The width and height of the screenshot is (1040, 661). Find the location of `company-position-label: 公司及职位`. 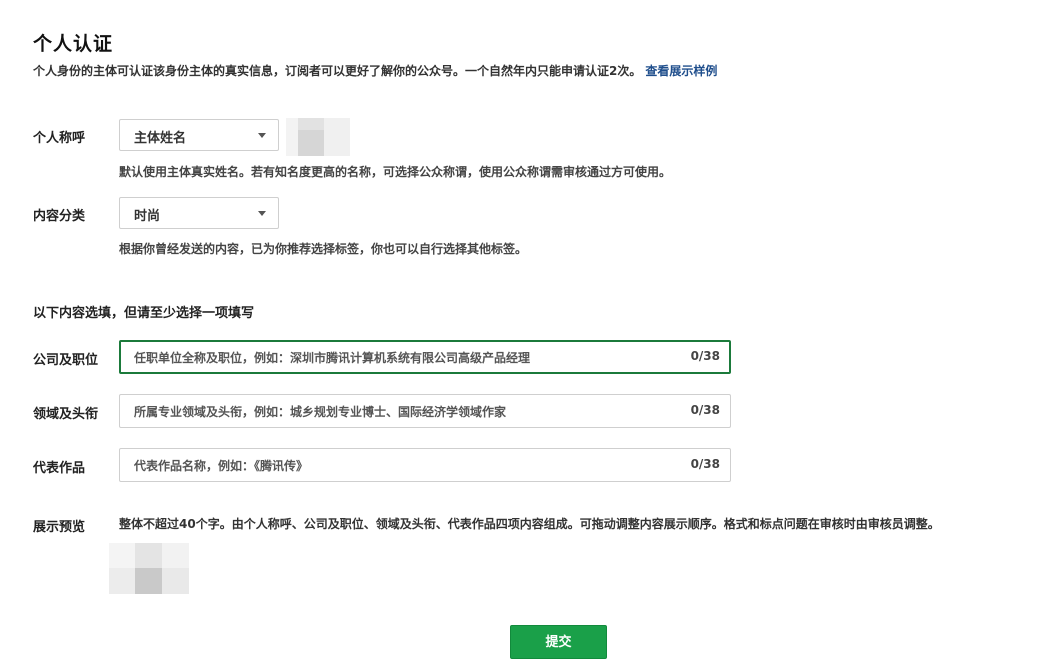

company-position-label: 公司及职位 is located at coordinates (66, 360).